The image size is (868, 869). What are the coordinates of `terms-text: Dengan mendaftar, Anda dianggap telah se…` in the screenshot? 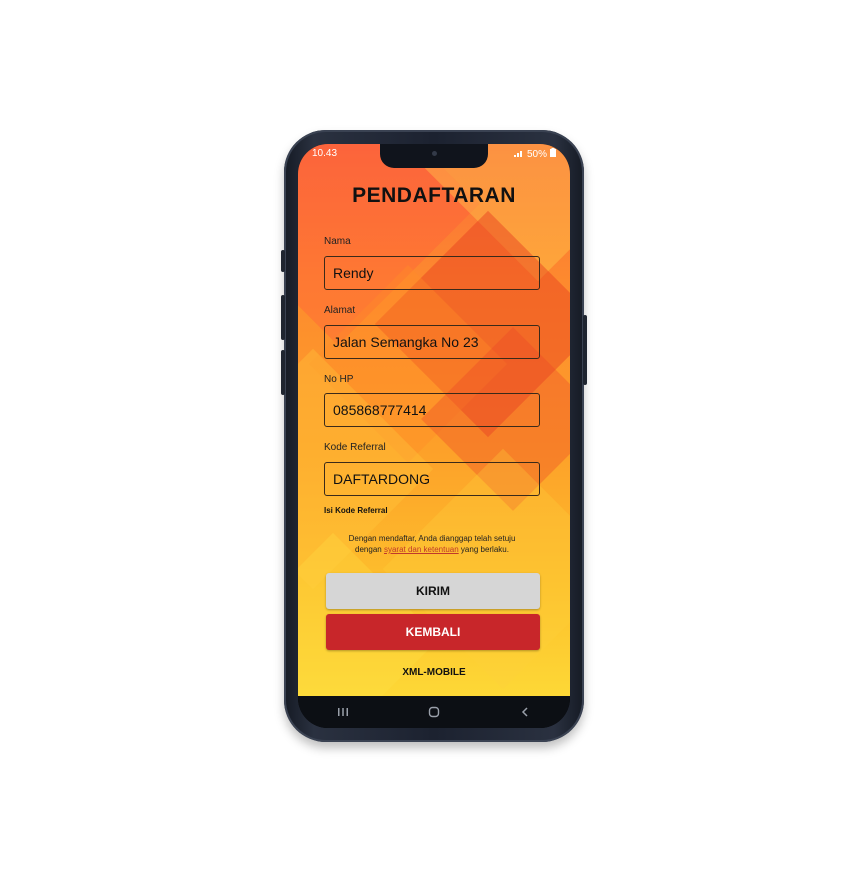 It's located at (432, 544).